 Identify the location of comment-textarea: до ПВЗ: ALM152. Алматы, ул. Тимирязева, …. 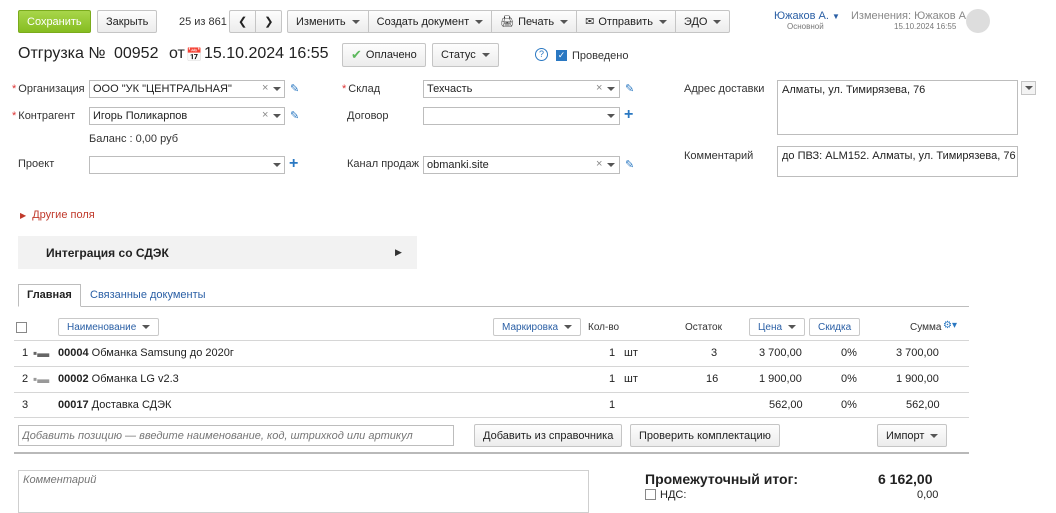
(897, 161).